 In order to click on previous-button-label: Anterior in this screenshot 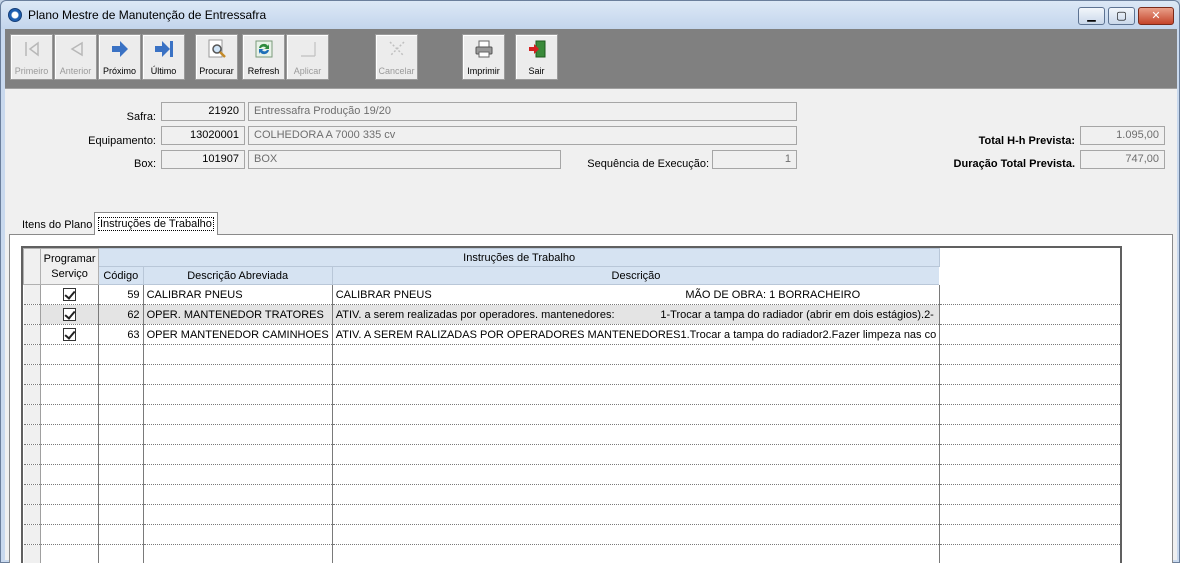, I will do `click(75, 71)`.